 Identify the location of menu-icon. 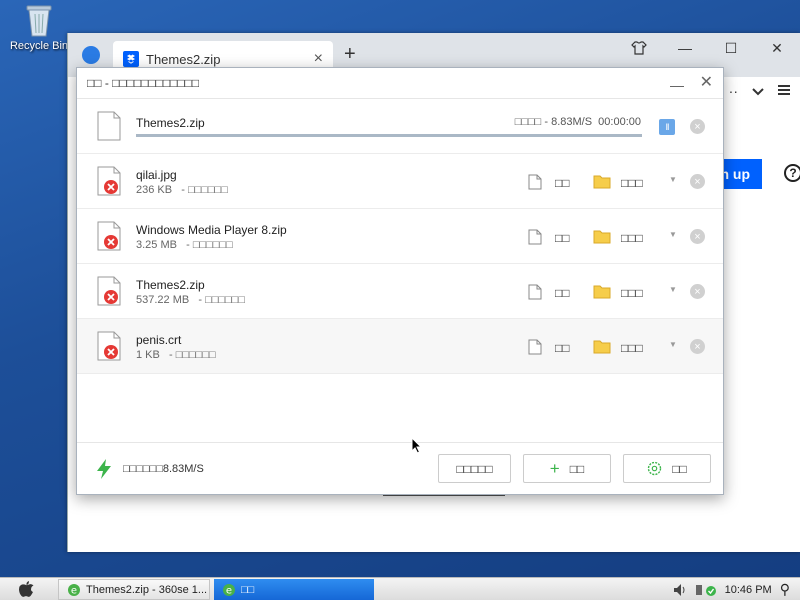
(784, 91).